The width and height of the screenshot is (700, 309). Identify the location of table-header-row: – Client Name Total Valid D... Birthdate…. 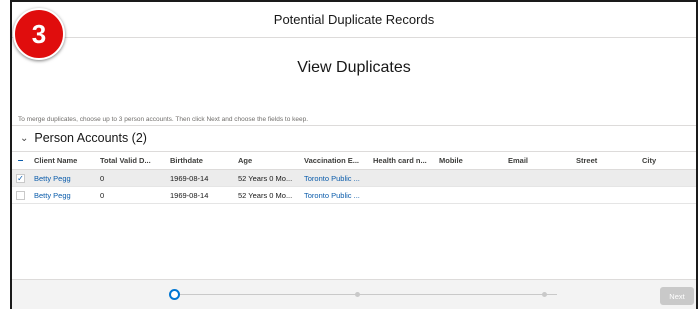
(354, 160).